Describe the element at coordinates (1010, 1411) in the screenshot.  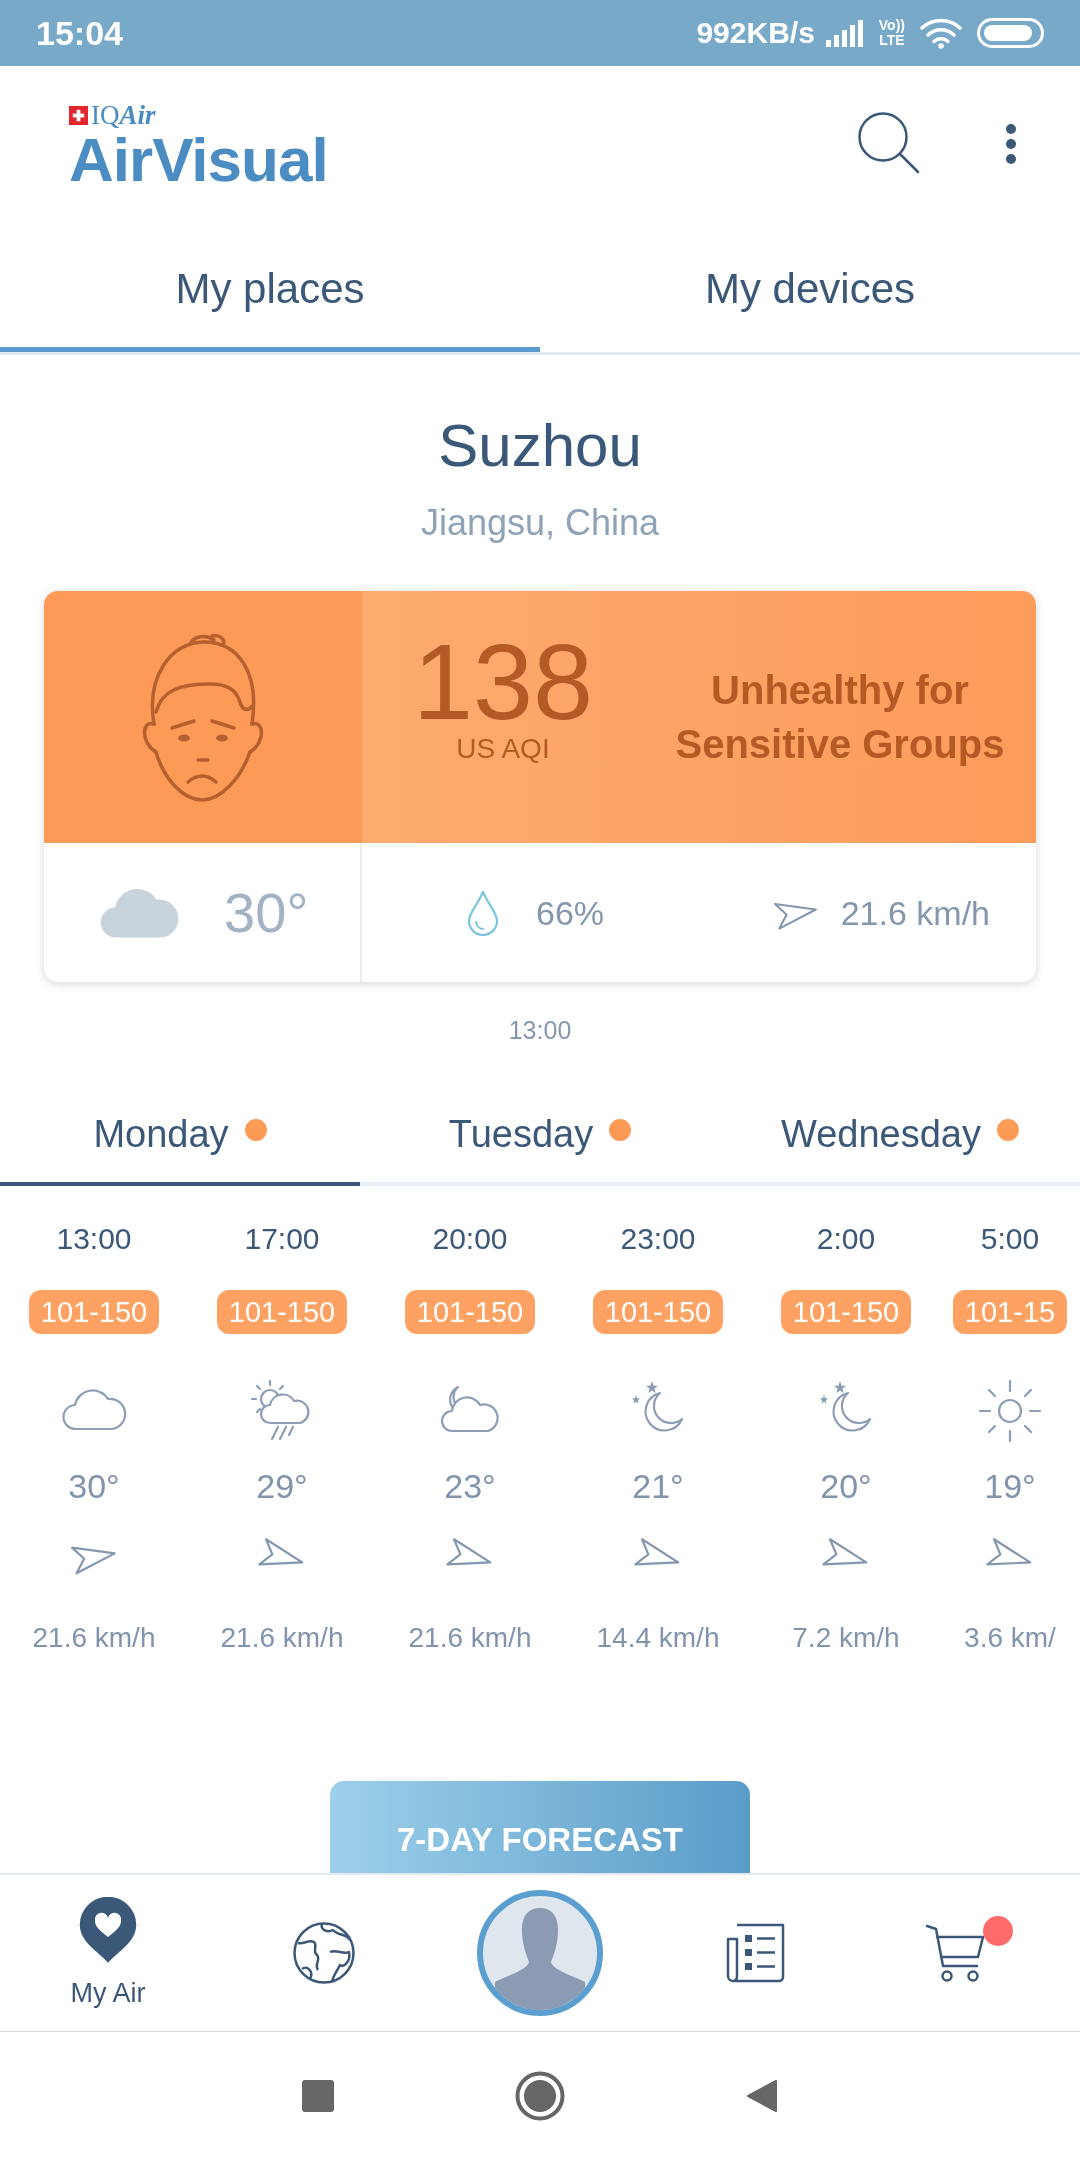
I see `sun-icon` at that location.